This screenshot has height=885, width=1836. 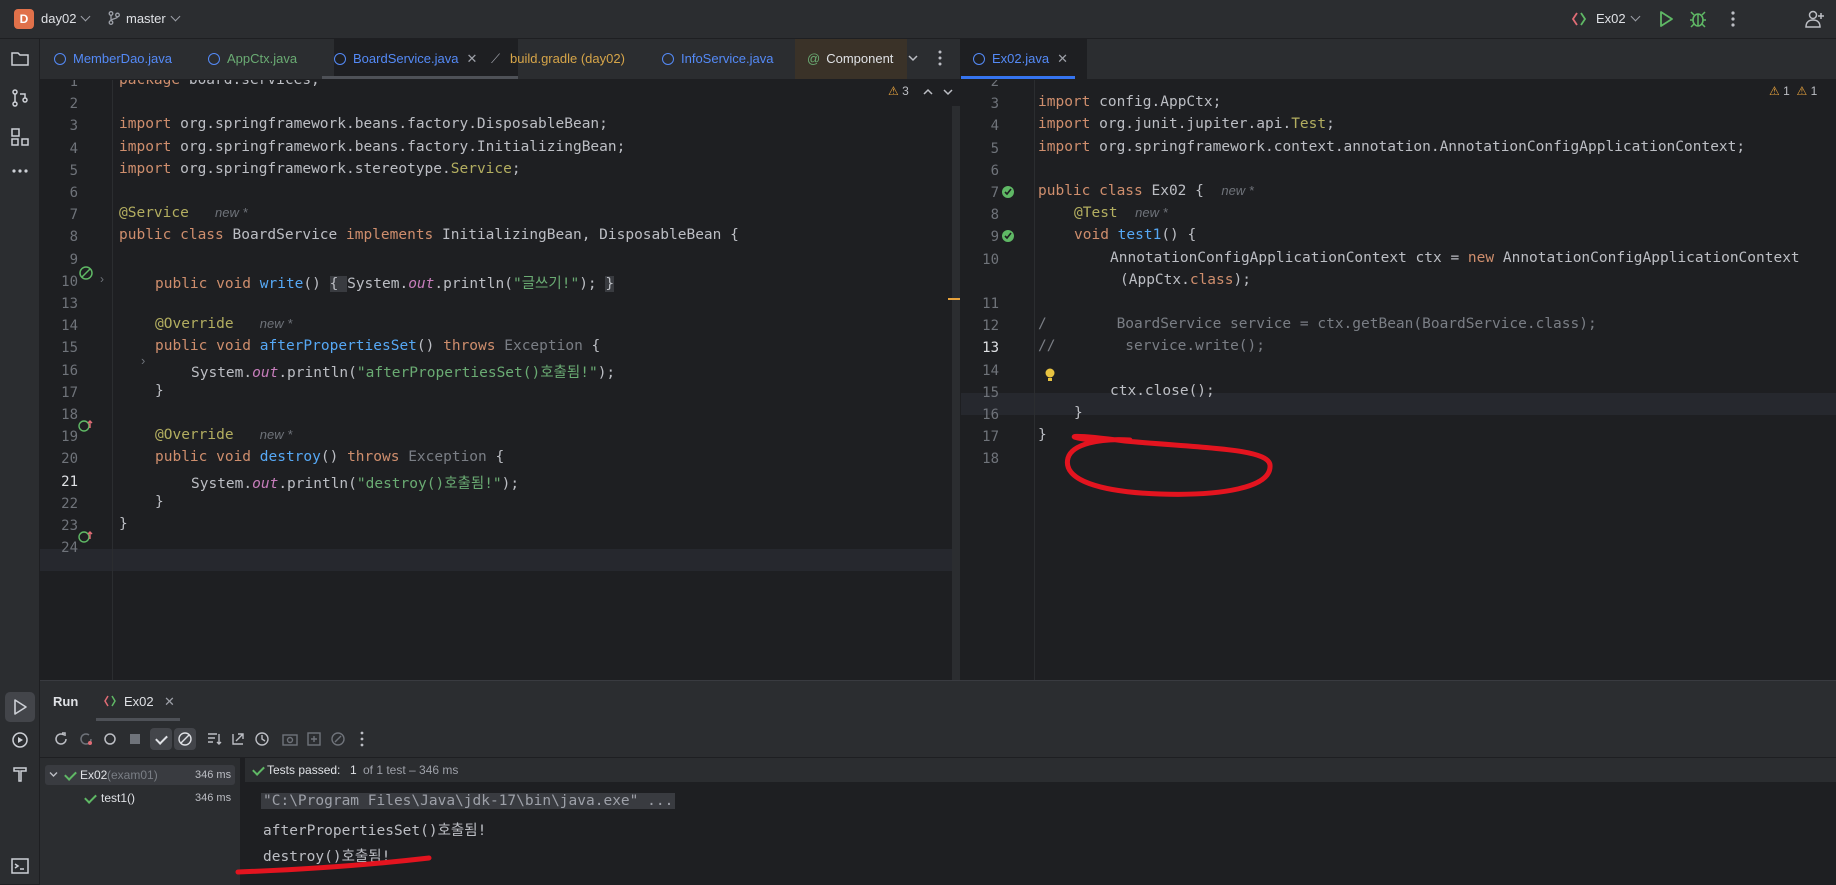 I want to click on code-token: Exception, so click(x=543, y=346).